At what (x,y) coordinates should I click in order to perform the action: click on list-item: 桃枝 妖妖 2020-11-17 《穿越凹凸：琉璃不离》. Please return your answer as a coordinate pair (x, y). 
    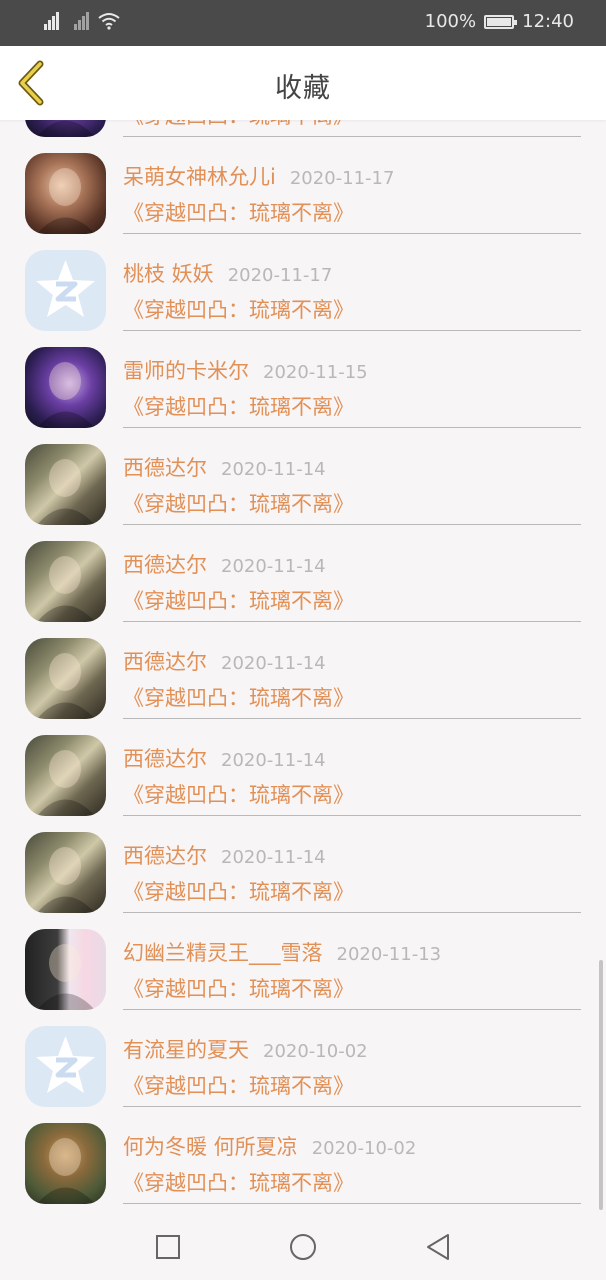
    Looking at the image, I should click on (303, 282).